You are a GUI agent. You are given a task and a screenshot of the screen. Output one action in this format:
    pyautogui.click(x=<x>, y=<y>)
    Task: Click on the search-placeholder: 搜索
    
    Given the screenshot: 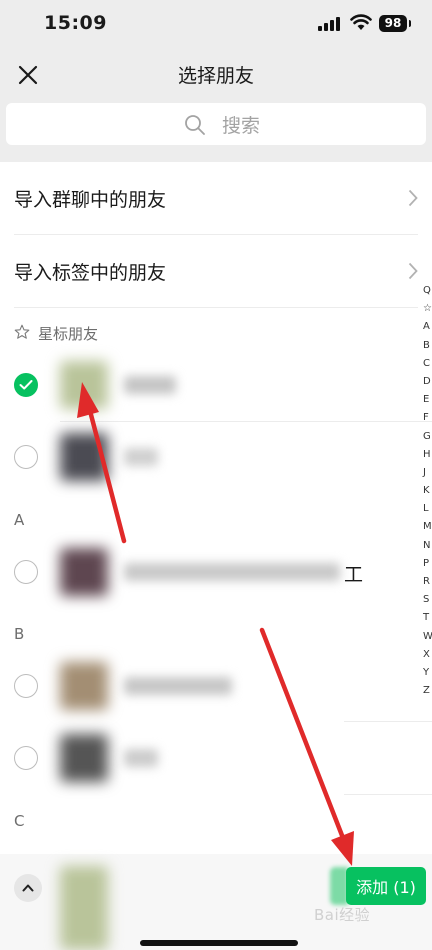 What is the action you would take?
    pyautogui.click(x=241, y=126)
    